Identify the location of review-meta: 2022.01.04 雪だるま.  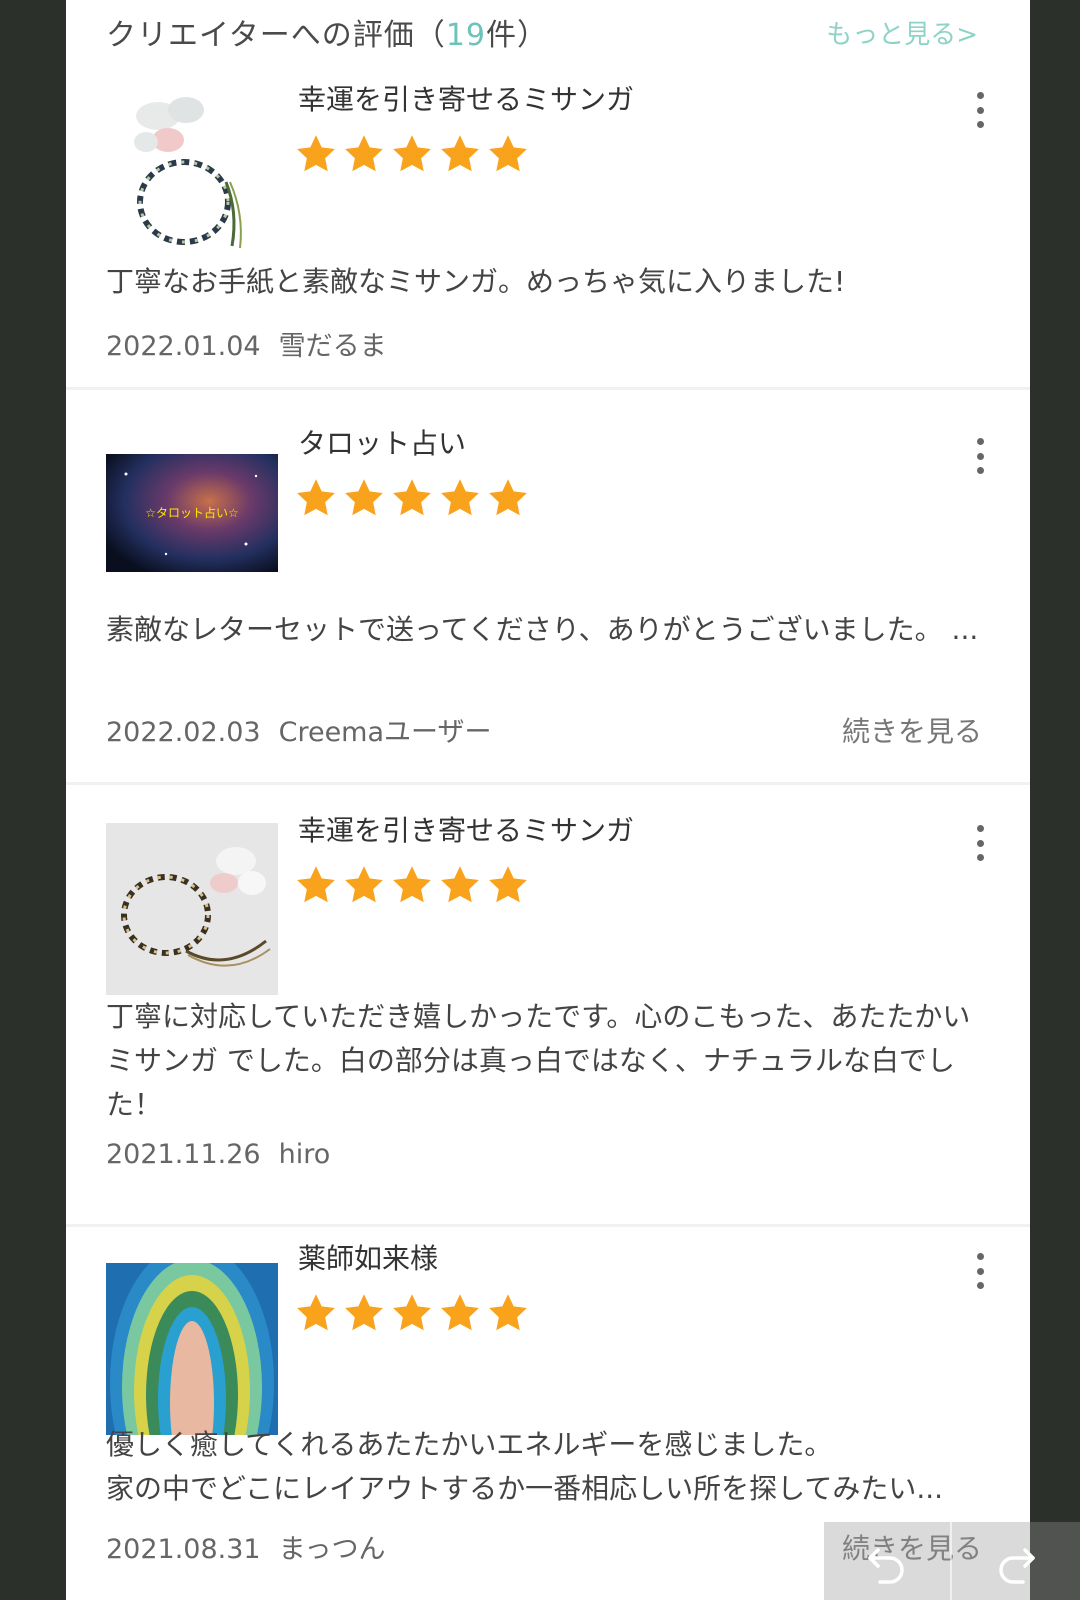
(246, 343).